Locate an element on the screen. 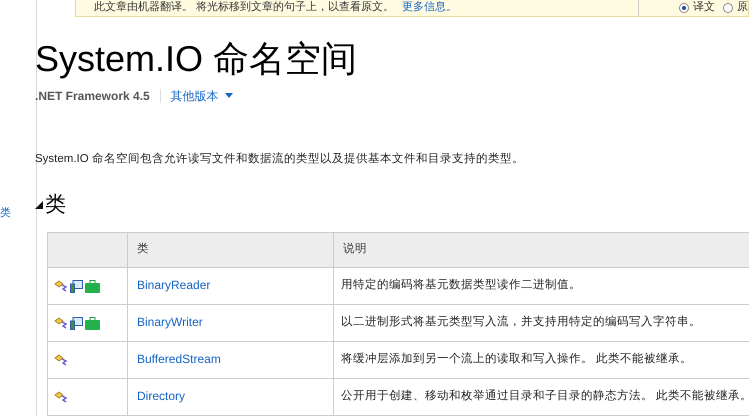 This screenshot has height=416, width=749. class-link: BinaryReader is located at coordinates (173, 285).